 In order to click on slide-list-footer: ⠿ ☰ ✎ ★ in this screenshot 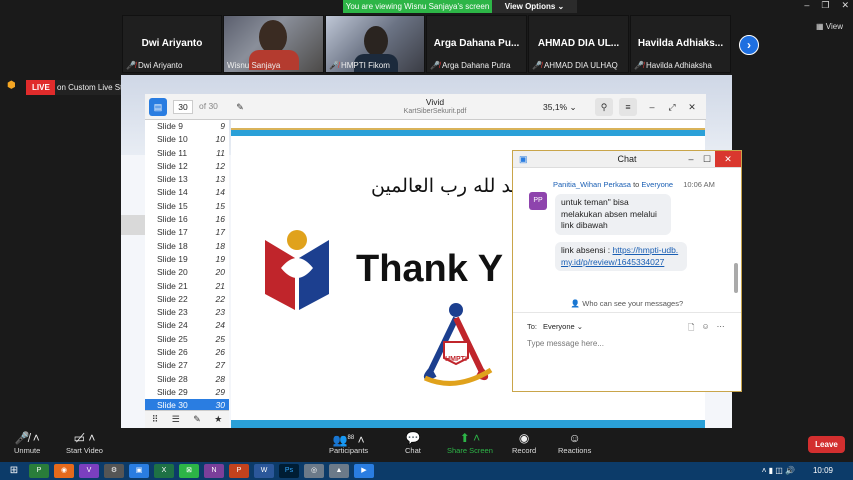, I will do `click(187, 419)`.